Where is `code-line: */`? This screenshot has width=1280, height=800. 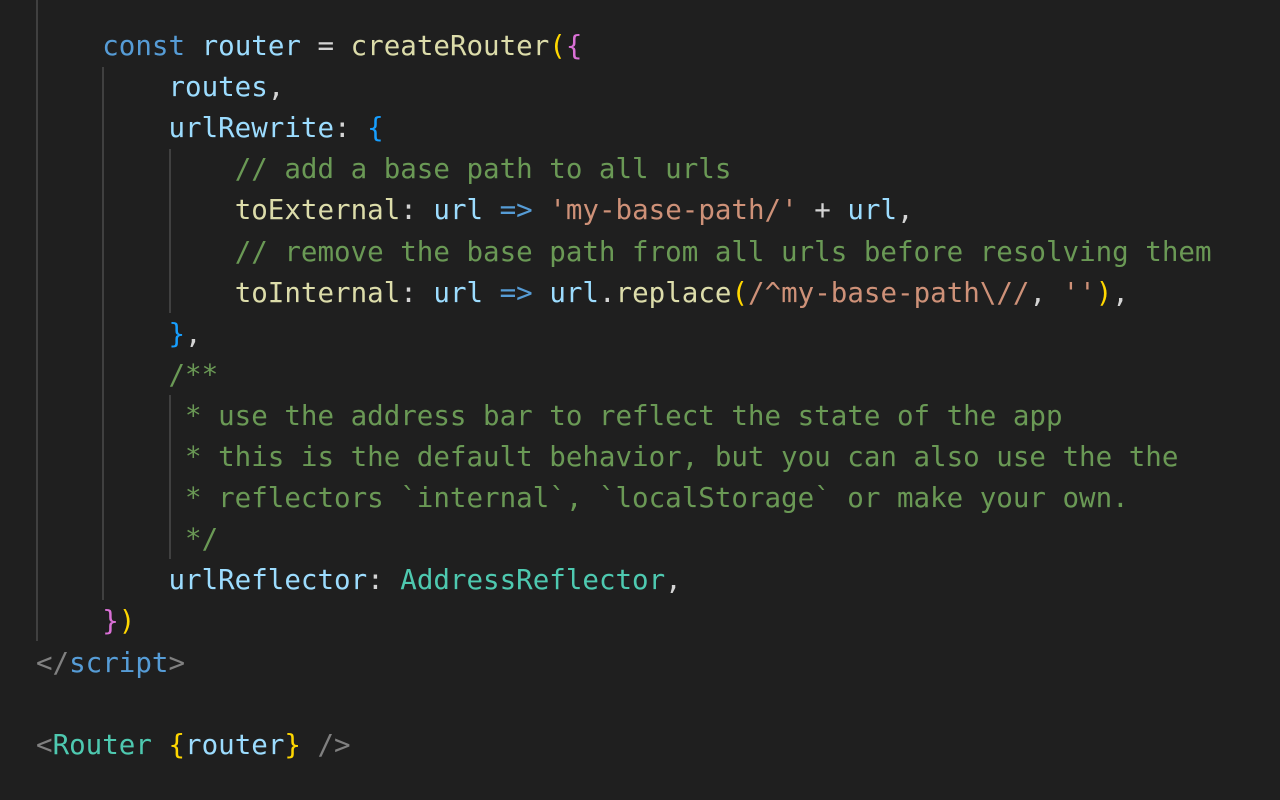
code-line: */ is located at coordinates (127, 539).